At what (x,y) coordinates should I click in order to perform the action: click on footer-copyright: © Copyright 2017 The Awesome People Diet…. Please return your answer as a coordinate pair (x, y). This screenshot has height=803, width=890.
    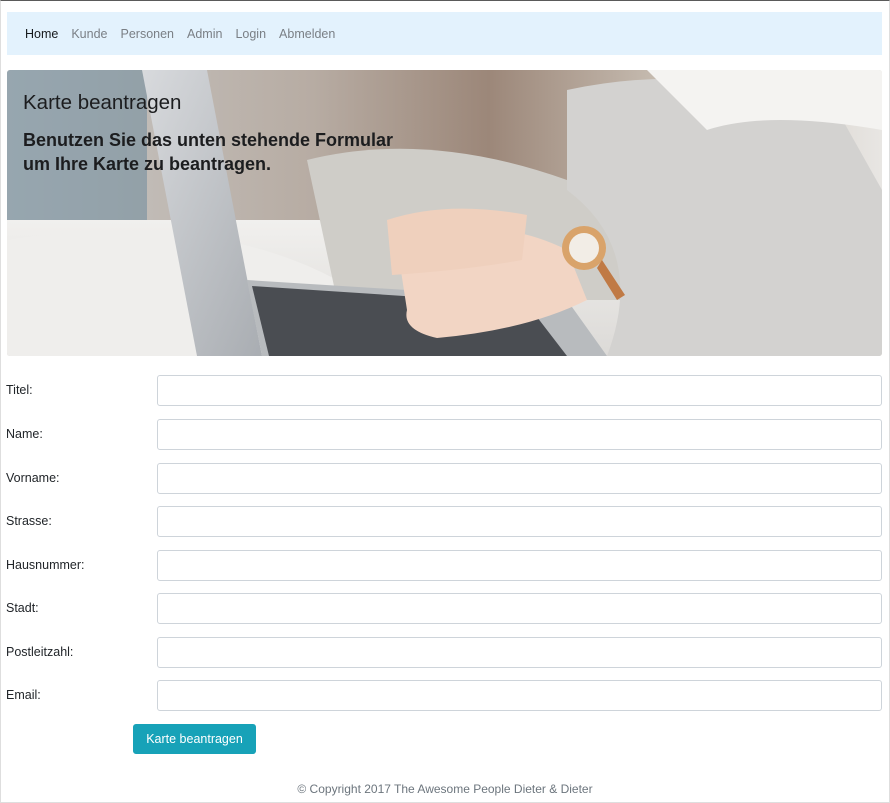
    Looking at the image, I should click on (445, 789).